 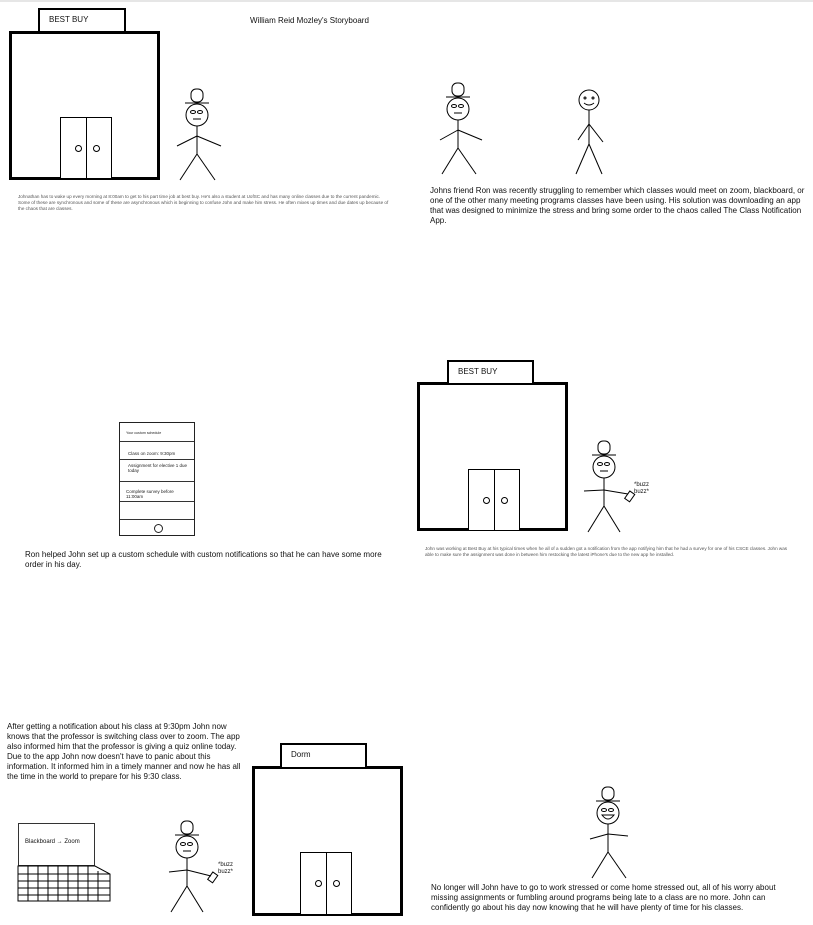 What do you see at coordinates (323, 756) in the screenshot?
I see `dorm-sign: Dorm` at bounding box center [323, 756].